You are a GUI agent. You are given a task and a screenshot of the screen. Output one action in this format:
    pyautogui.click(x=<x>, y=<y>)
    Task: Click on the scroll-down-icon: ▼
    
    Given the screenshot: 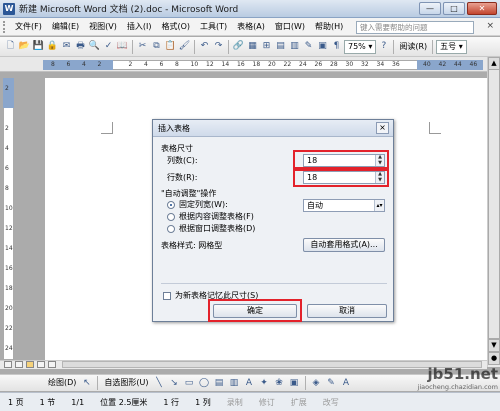 What is the action you would take?
    pyautogui.click(x=494, y=345)
    